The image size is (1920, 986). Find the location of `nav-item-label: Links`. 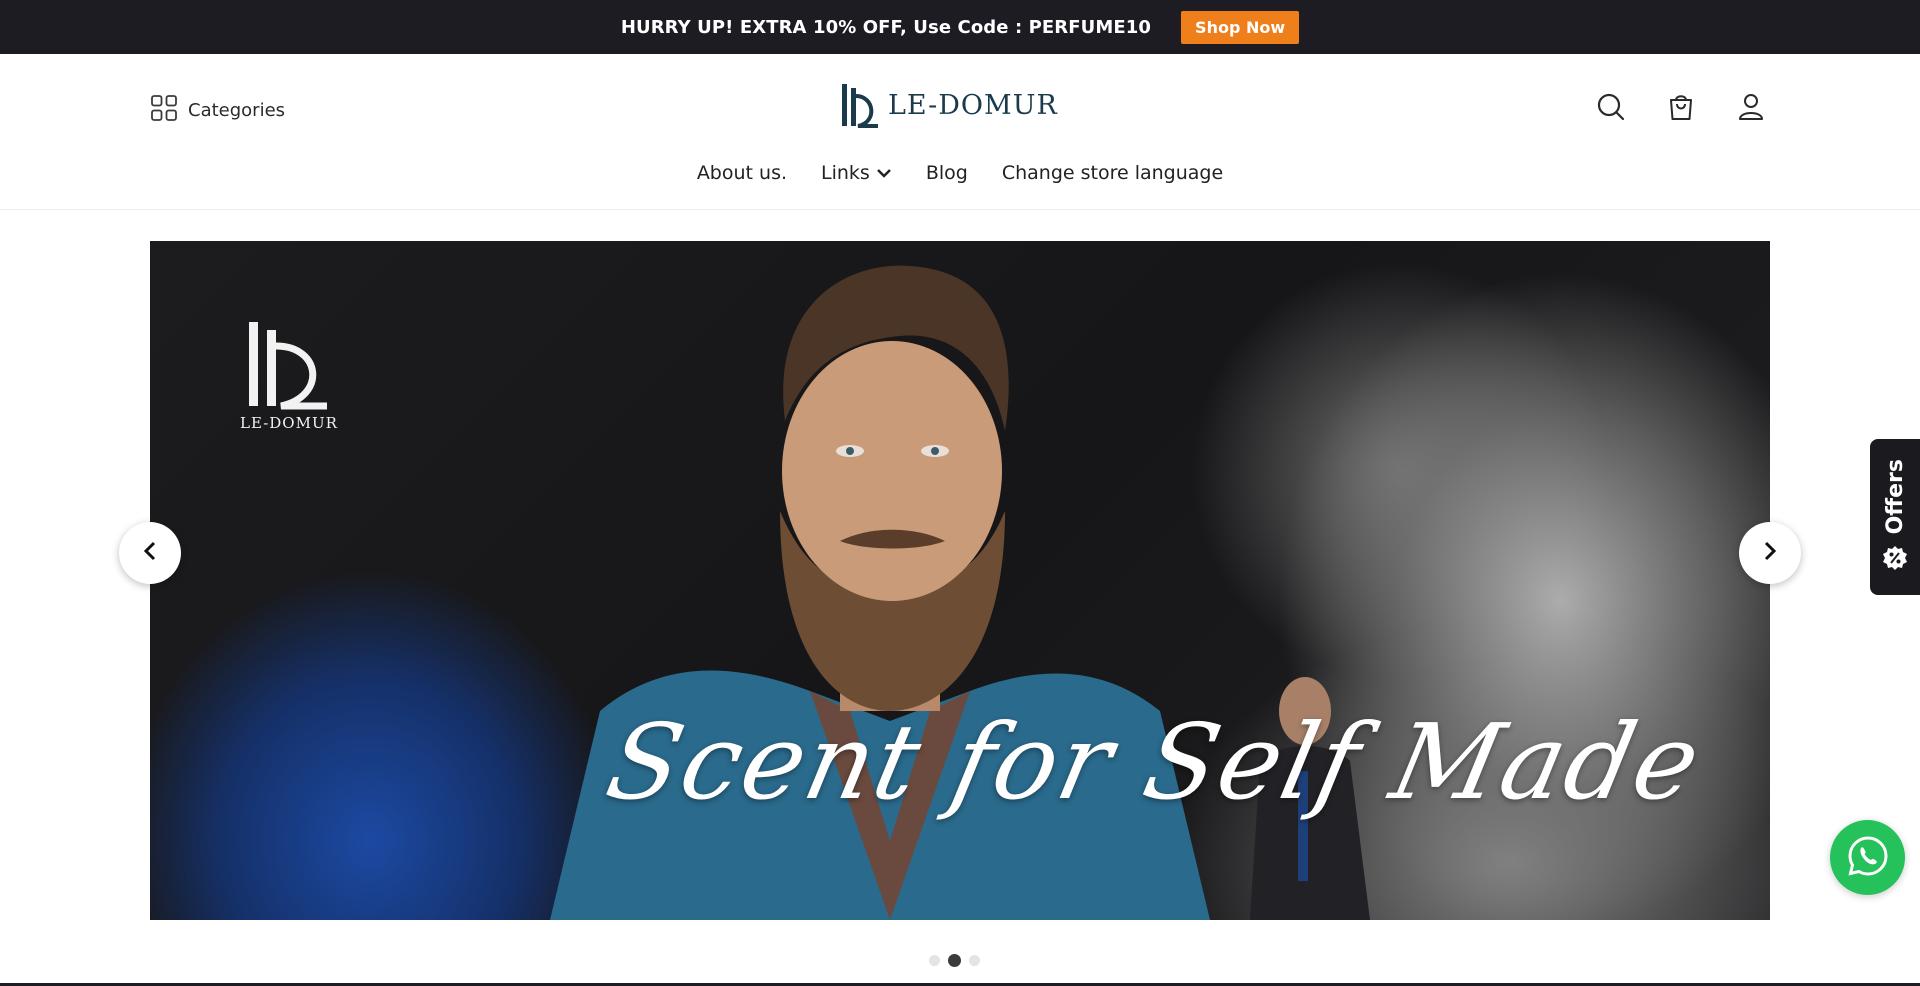

nav-item-label: Links is located at coordinates (845, 173).